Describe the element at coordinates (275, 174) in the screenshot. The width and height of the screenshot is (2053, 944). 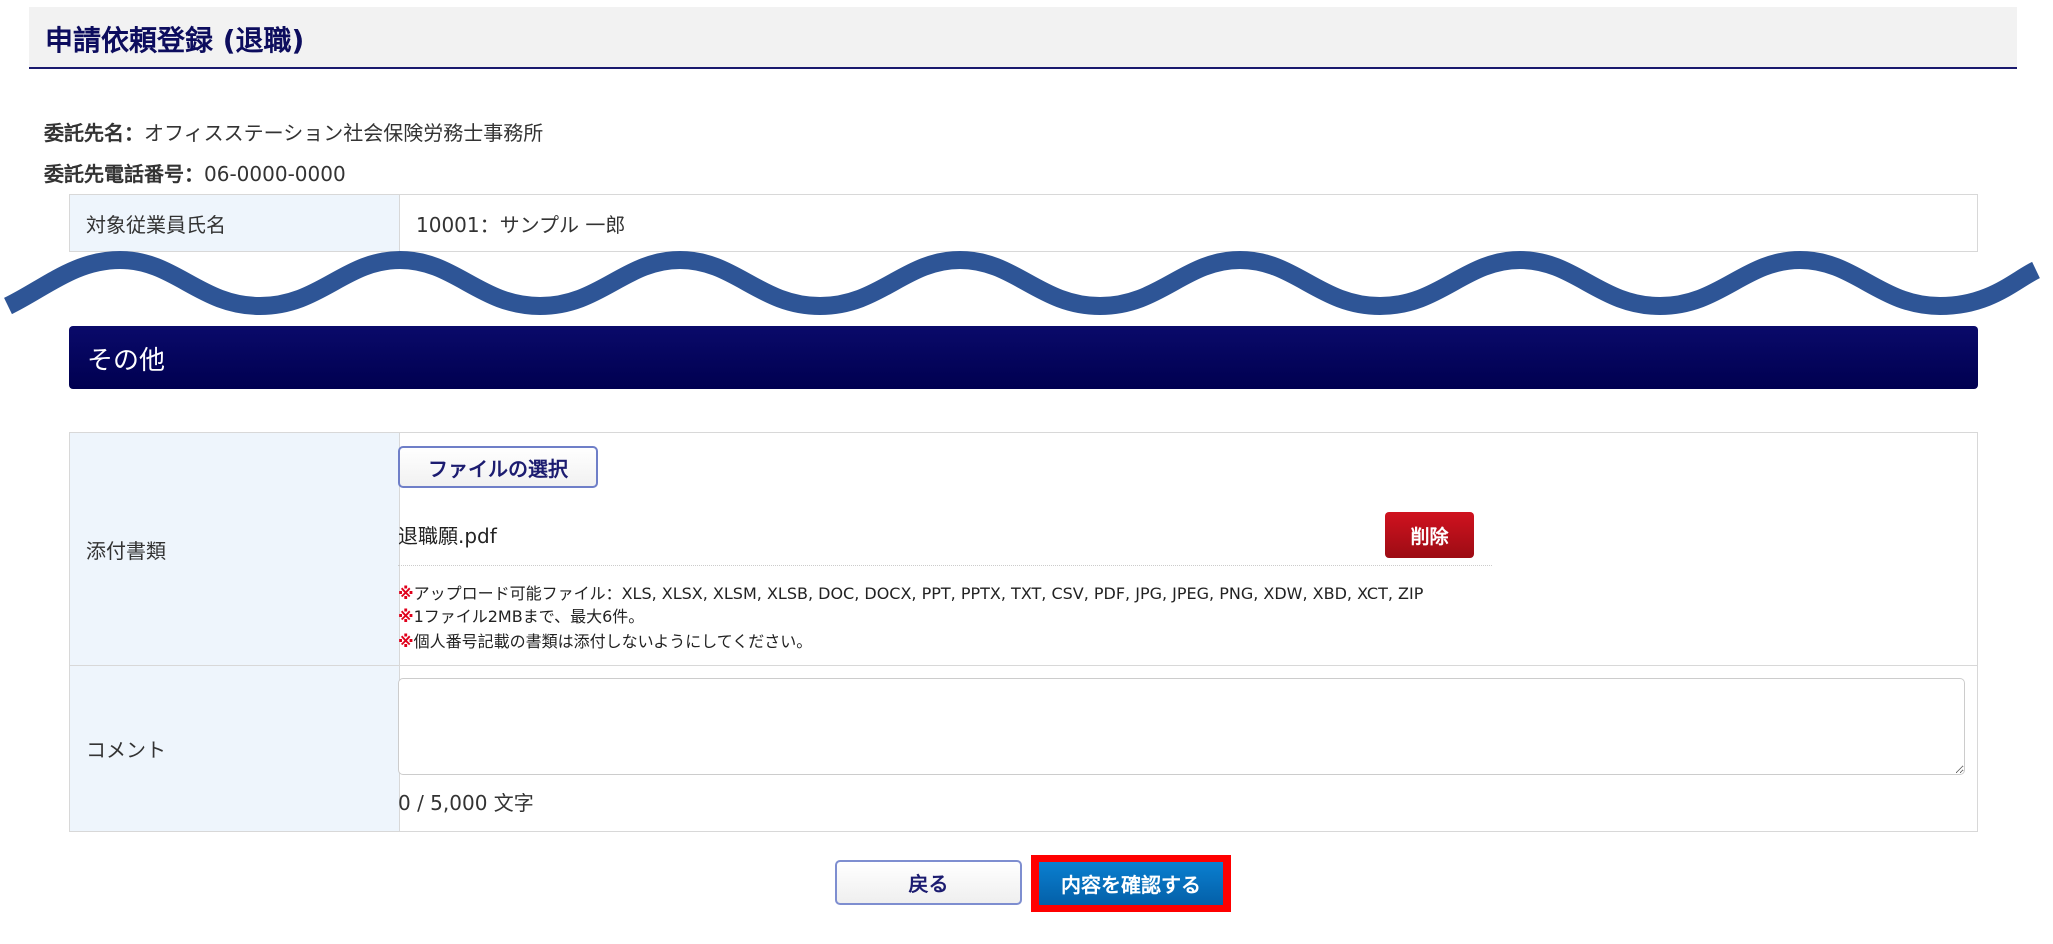
I see `phone-value: 06-0000-0000` at that location.